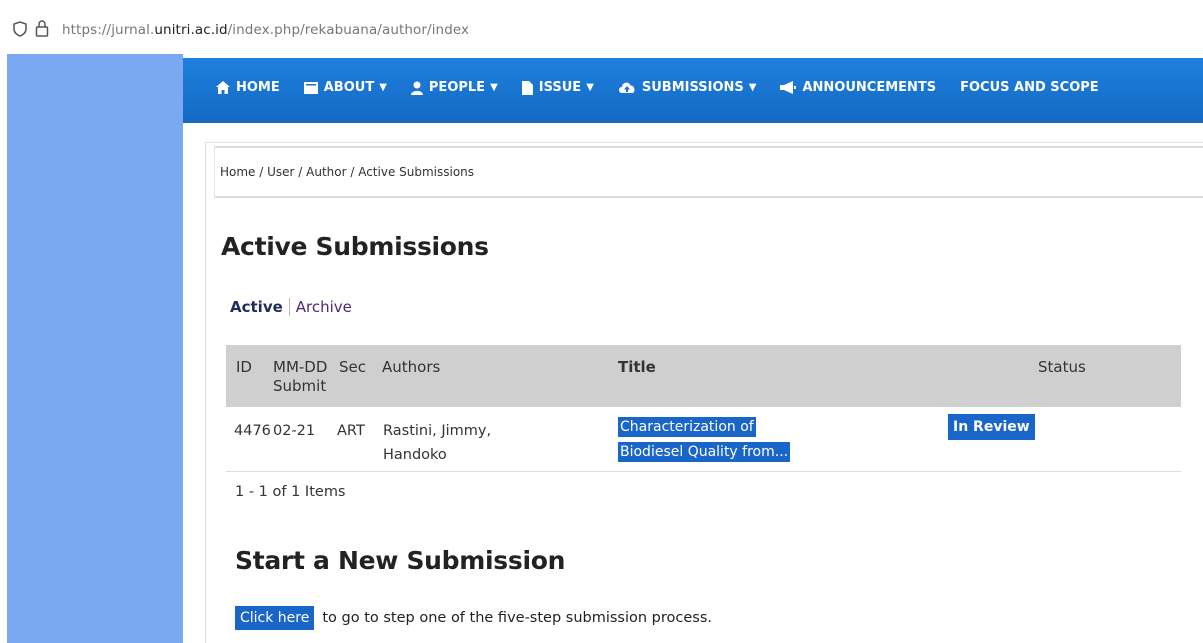  What do you see at coordinates (324, 307) in the screenshot?
I see `tab-archive: Archive` at bounding box center [324, 307].